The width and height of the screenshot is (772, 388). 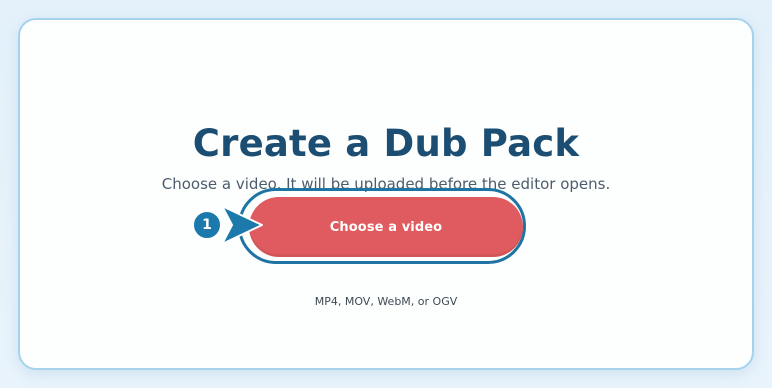 I want to click on page-title: Create a Dub Pack, so click(x=386, y=143).